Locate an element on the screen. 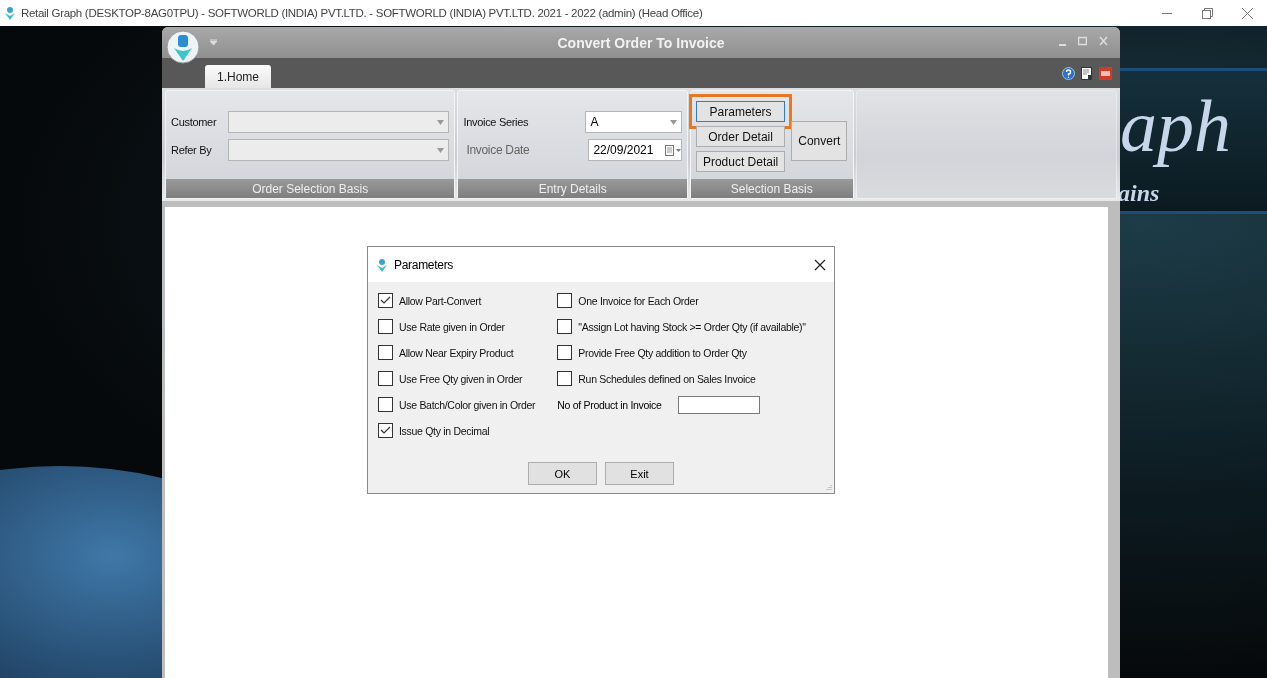  dialog-button: OK is located at coordinates (562, 473).